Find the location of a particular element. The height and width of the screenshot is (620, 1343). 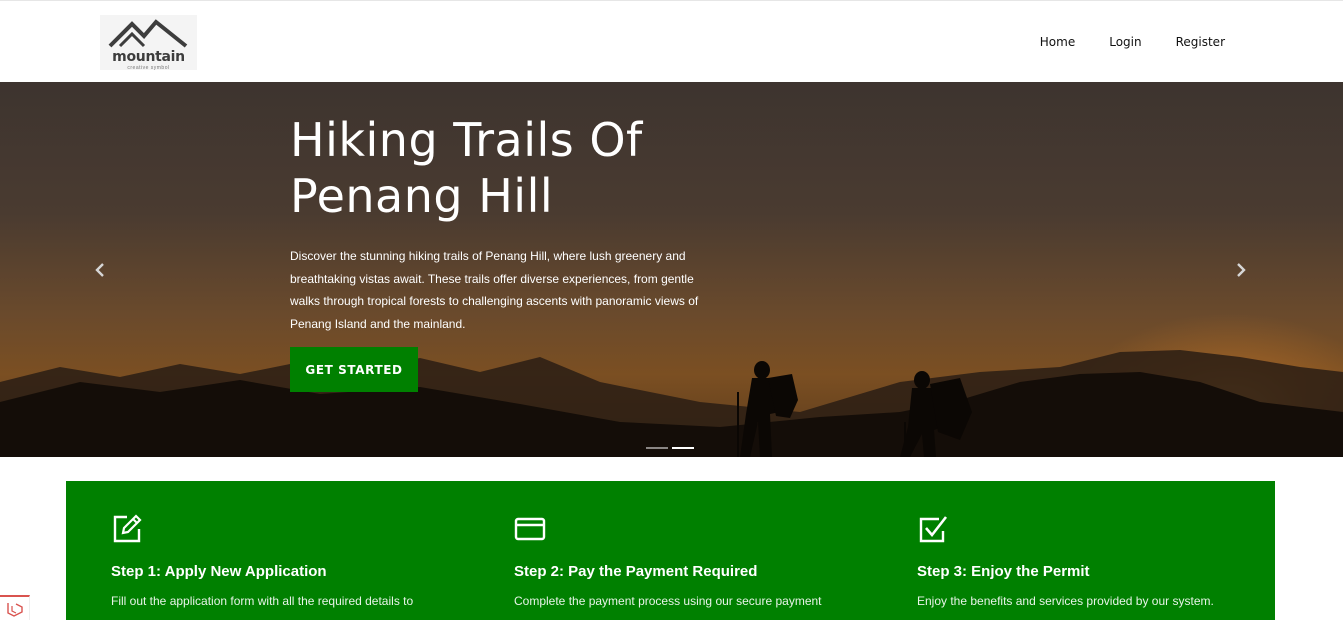

nav-register-link: Register is located at coordinates (1200, 42).